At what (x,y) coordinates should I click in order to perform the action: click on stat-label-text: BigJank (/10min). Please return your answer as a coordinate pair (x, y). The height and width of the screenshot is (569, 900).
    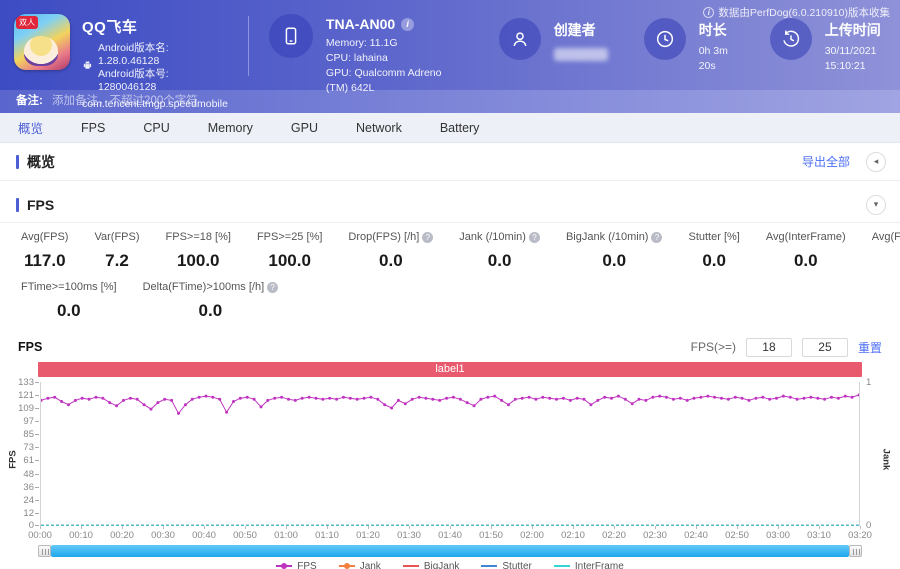
    Looking at the image, I should click on (607, 237).